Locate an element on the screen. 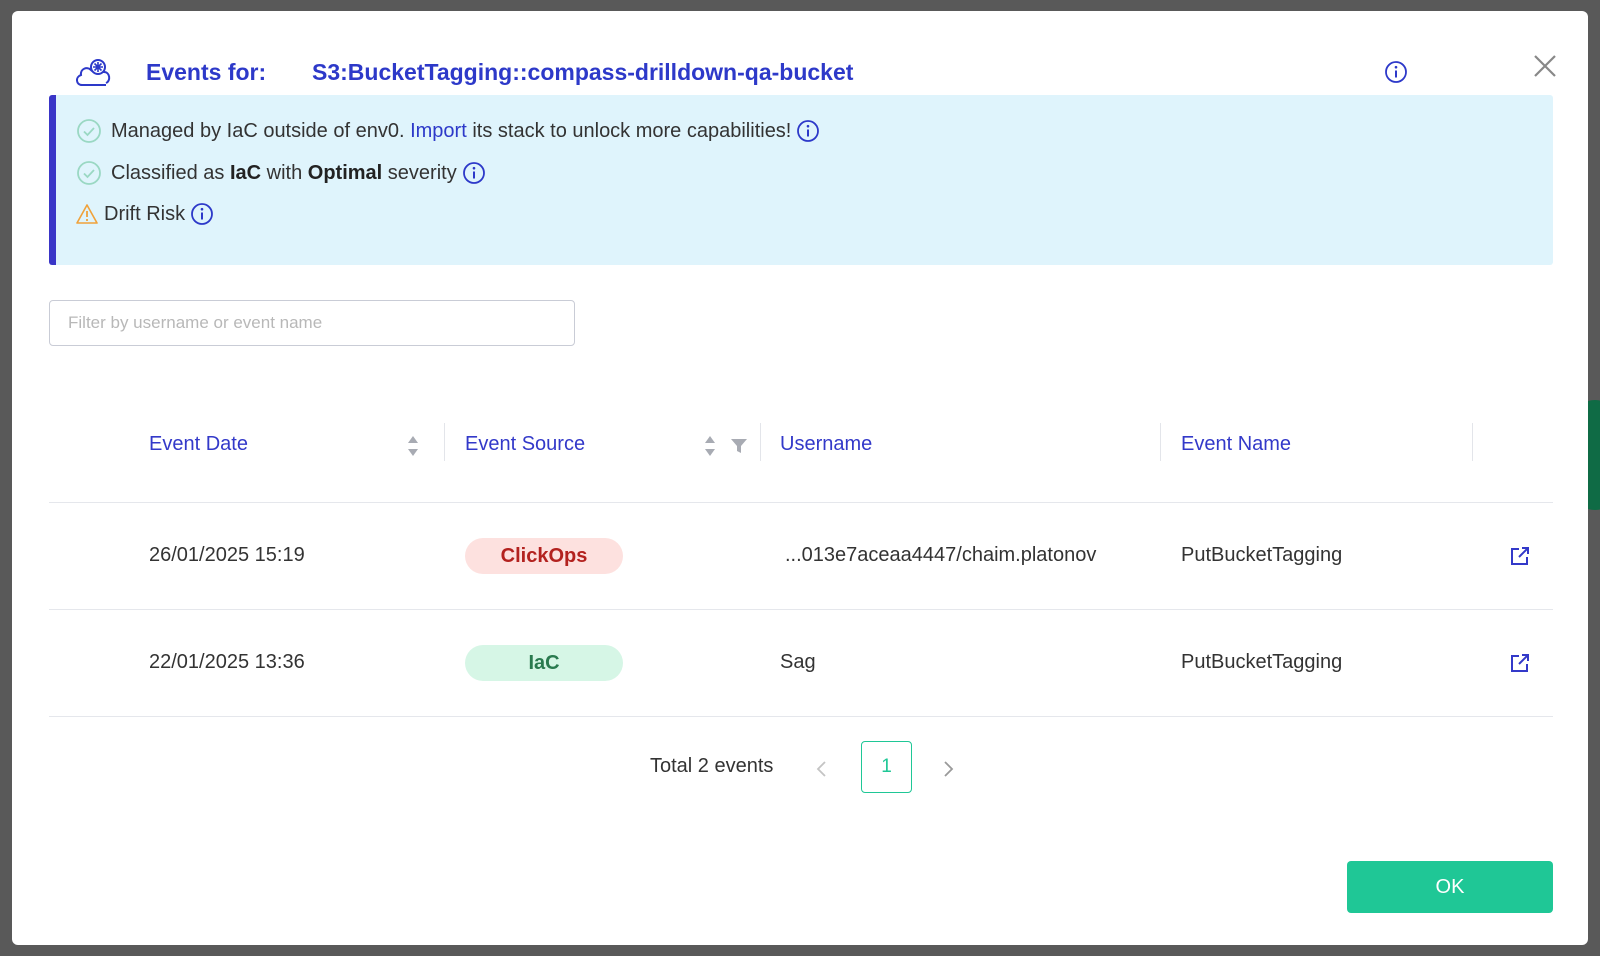 The height and width of the screenshot is (956, 1600). column-event-name: Event Name is located at coordinates (1236, 444).